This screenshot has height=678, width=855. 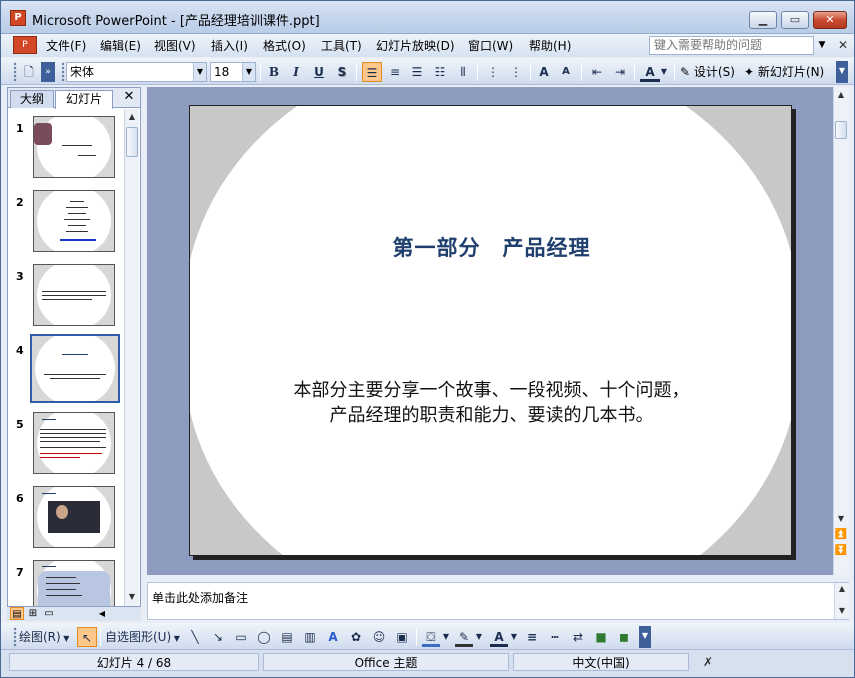 I want to click on line-style-icon: ≡, so click(x=532, y=637).